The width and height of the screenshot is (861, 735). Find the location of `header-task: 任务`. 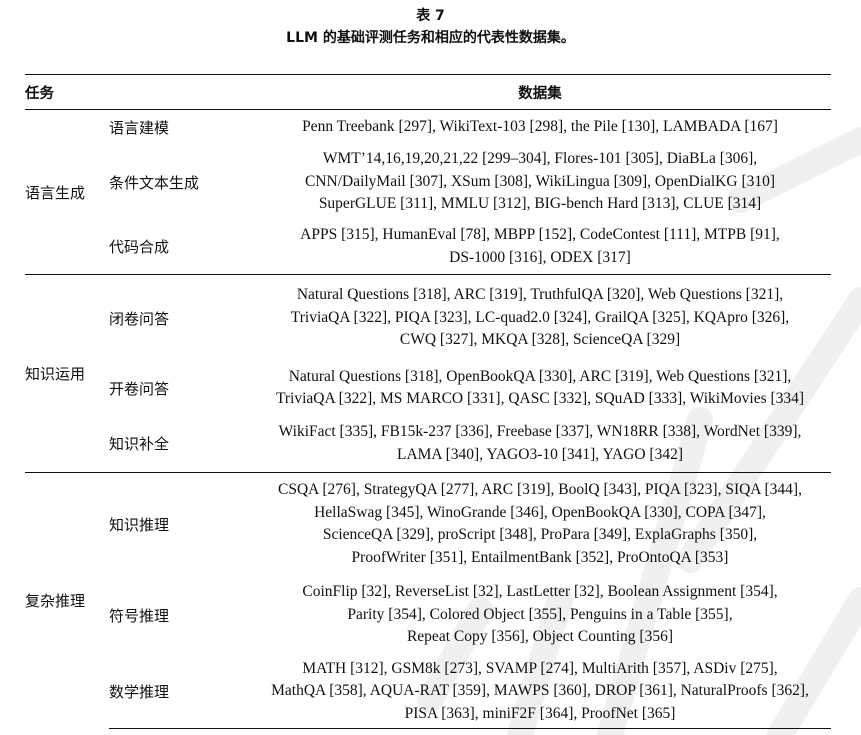

header-task: 任务 is located at coordinates (137, 92).